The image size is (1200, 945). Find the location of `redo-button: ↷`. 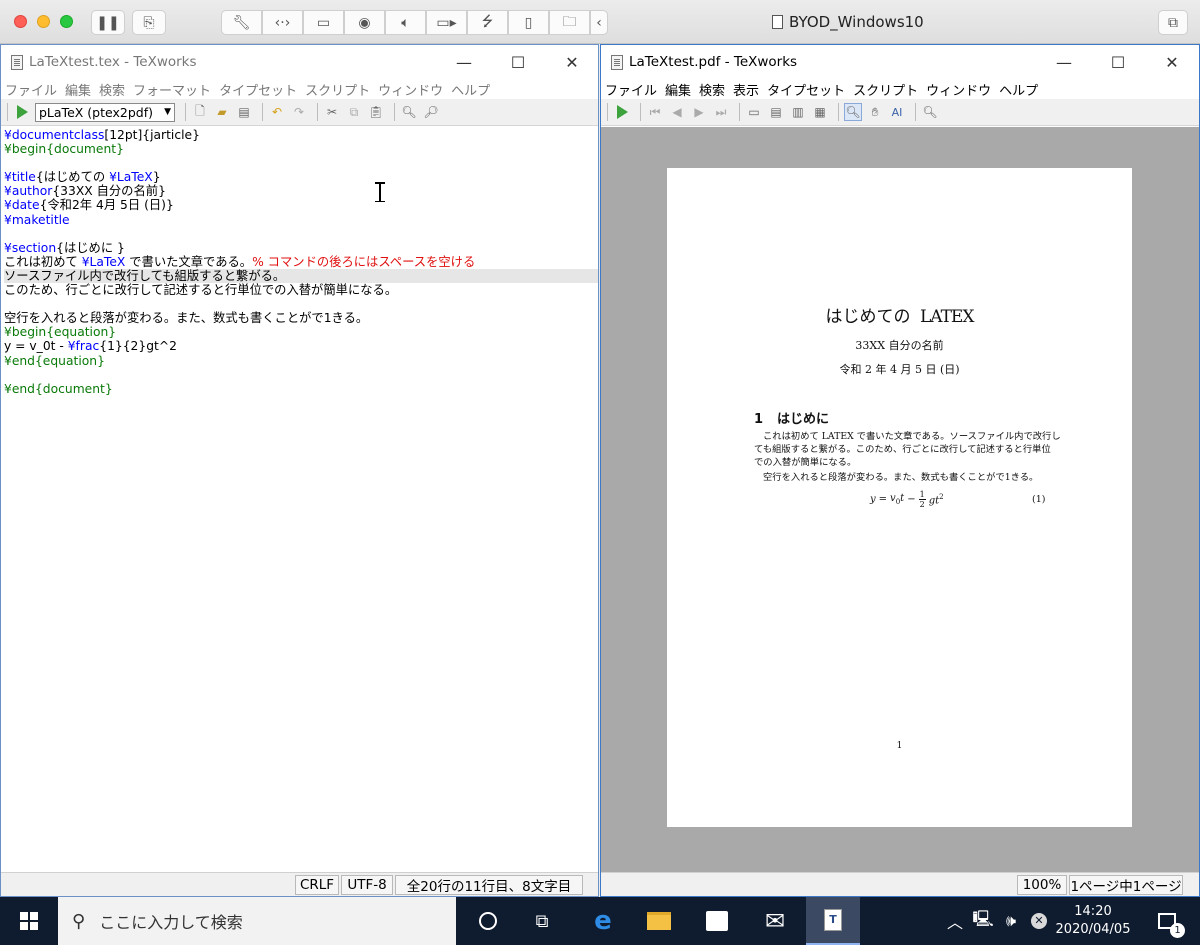

redo-button: ↷ is located at coordinates (299, 112).